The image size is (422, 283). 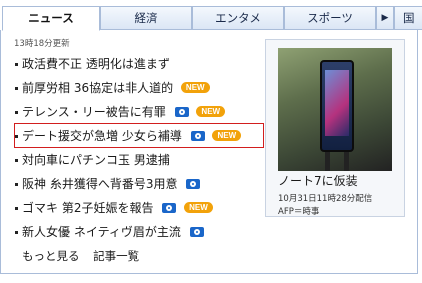 What do you see at coordinates (97, 88) in the screenshot?
I see `news-title: 前厚労相 36協定は非人道的` at bounding box center [97, 88].